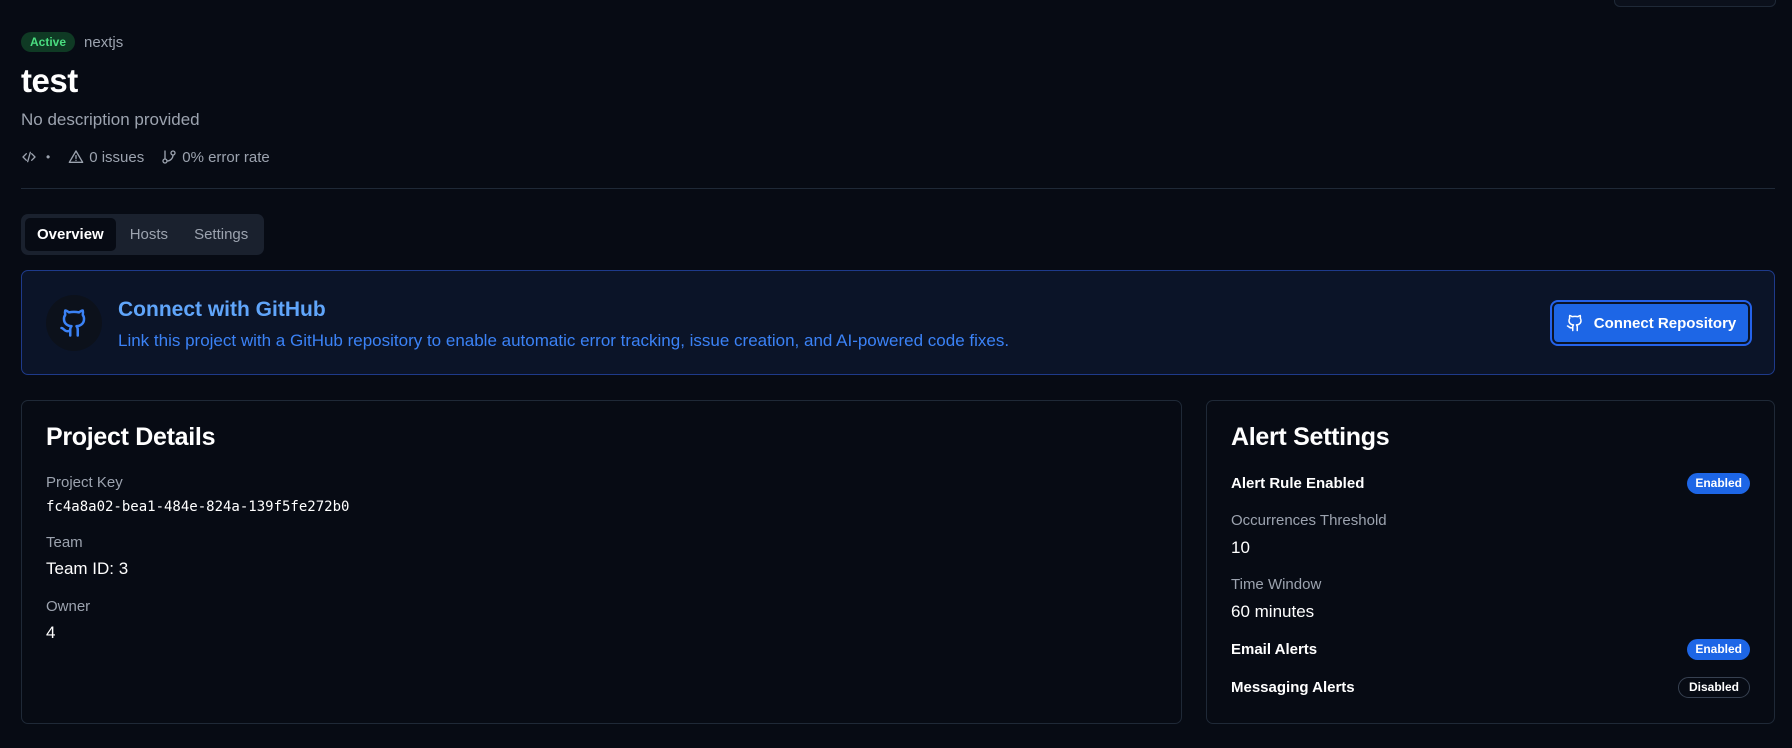 The image size is (1792, 748). Describe the element at coordinates (1309, 520) in the screenshot. I see `threshold-label: Occurrences Threshold` at that location.